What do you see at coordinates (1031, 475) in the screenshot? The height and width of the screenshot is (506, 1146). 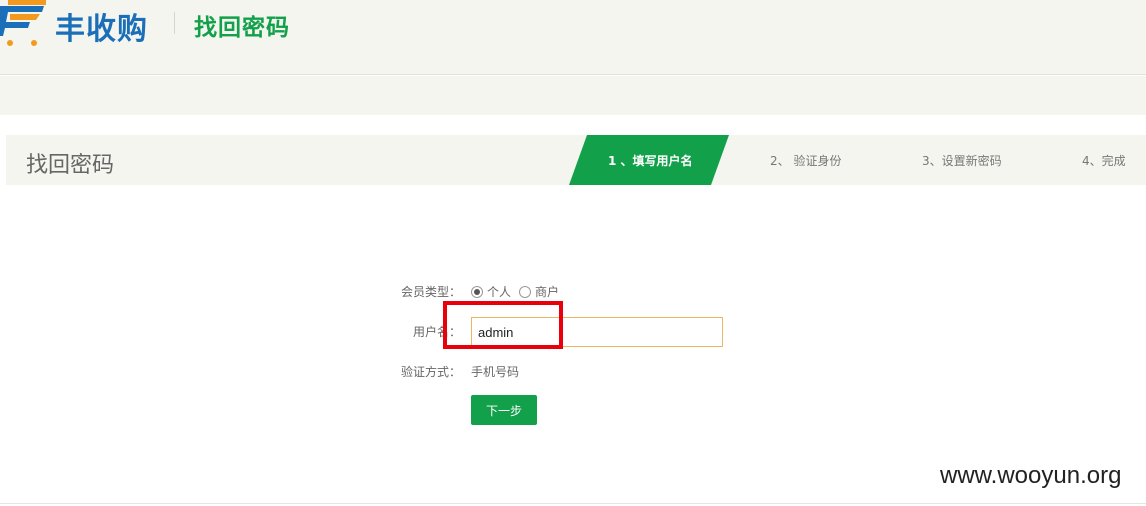 I see `watermark-text: www.wooyun.org` at bounding box center [1031, 475].